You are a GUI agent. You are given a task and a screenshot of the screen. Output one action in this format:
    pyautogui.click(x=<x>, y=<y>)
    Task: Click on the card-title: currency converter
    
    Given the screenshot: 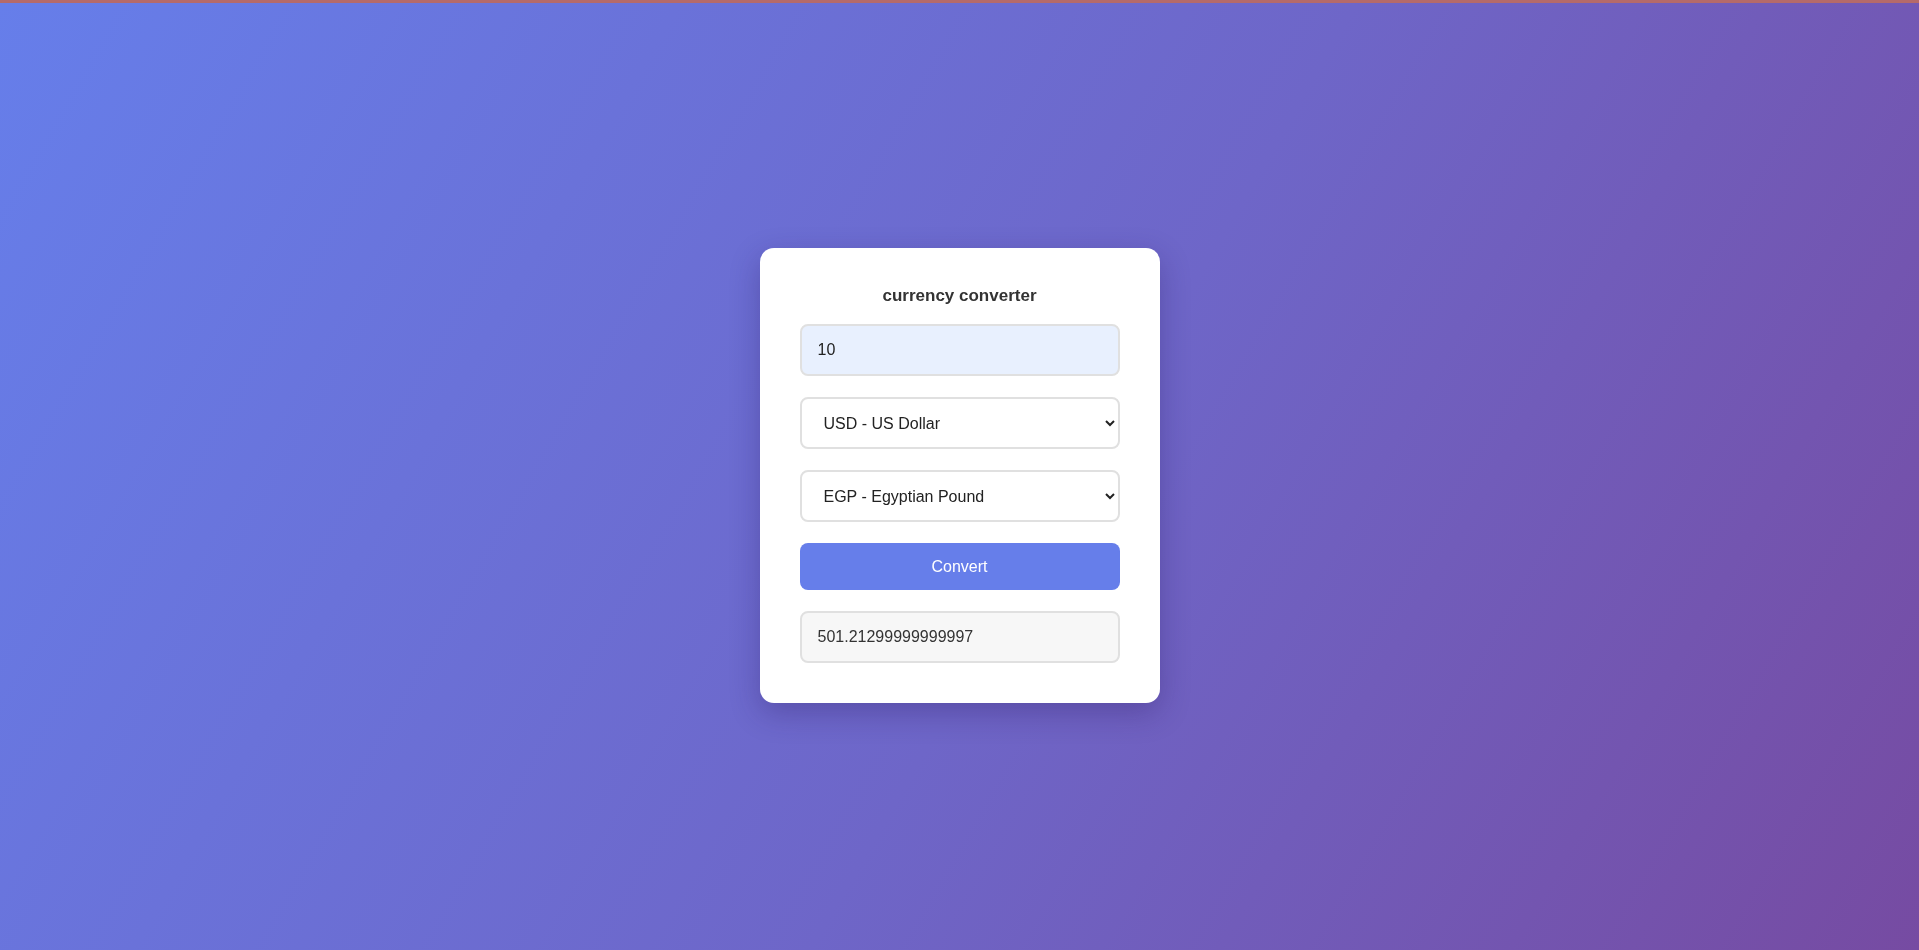 What is the action you would take?
    pyautogui.click(x=959, y=296)
    